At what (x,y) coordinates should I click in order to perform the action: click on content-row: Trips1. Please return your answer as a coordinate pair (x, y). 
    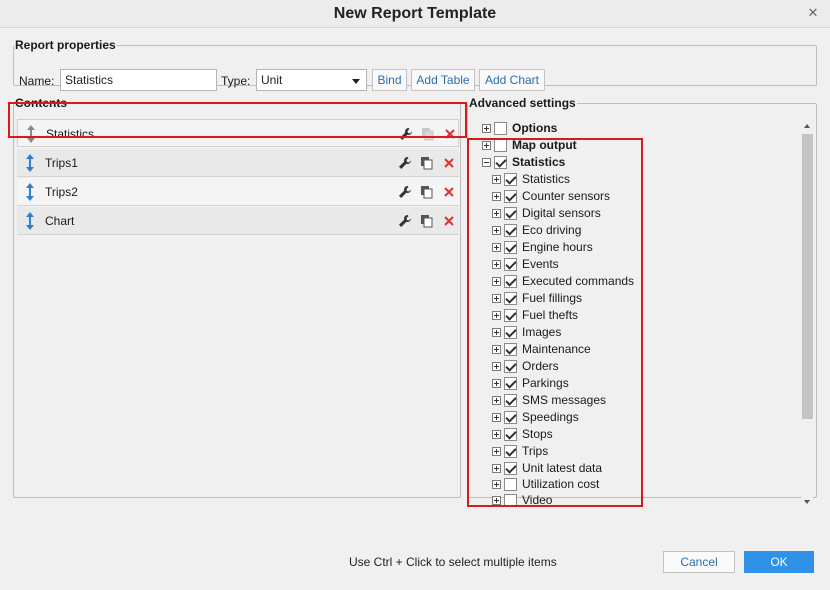
    Looking at the image, I should click on (238, 163).